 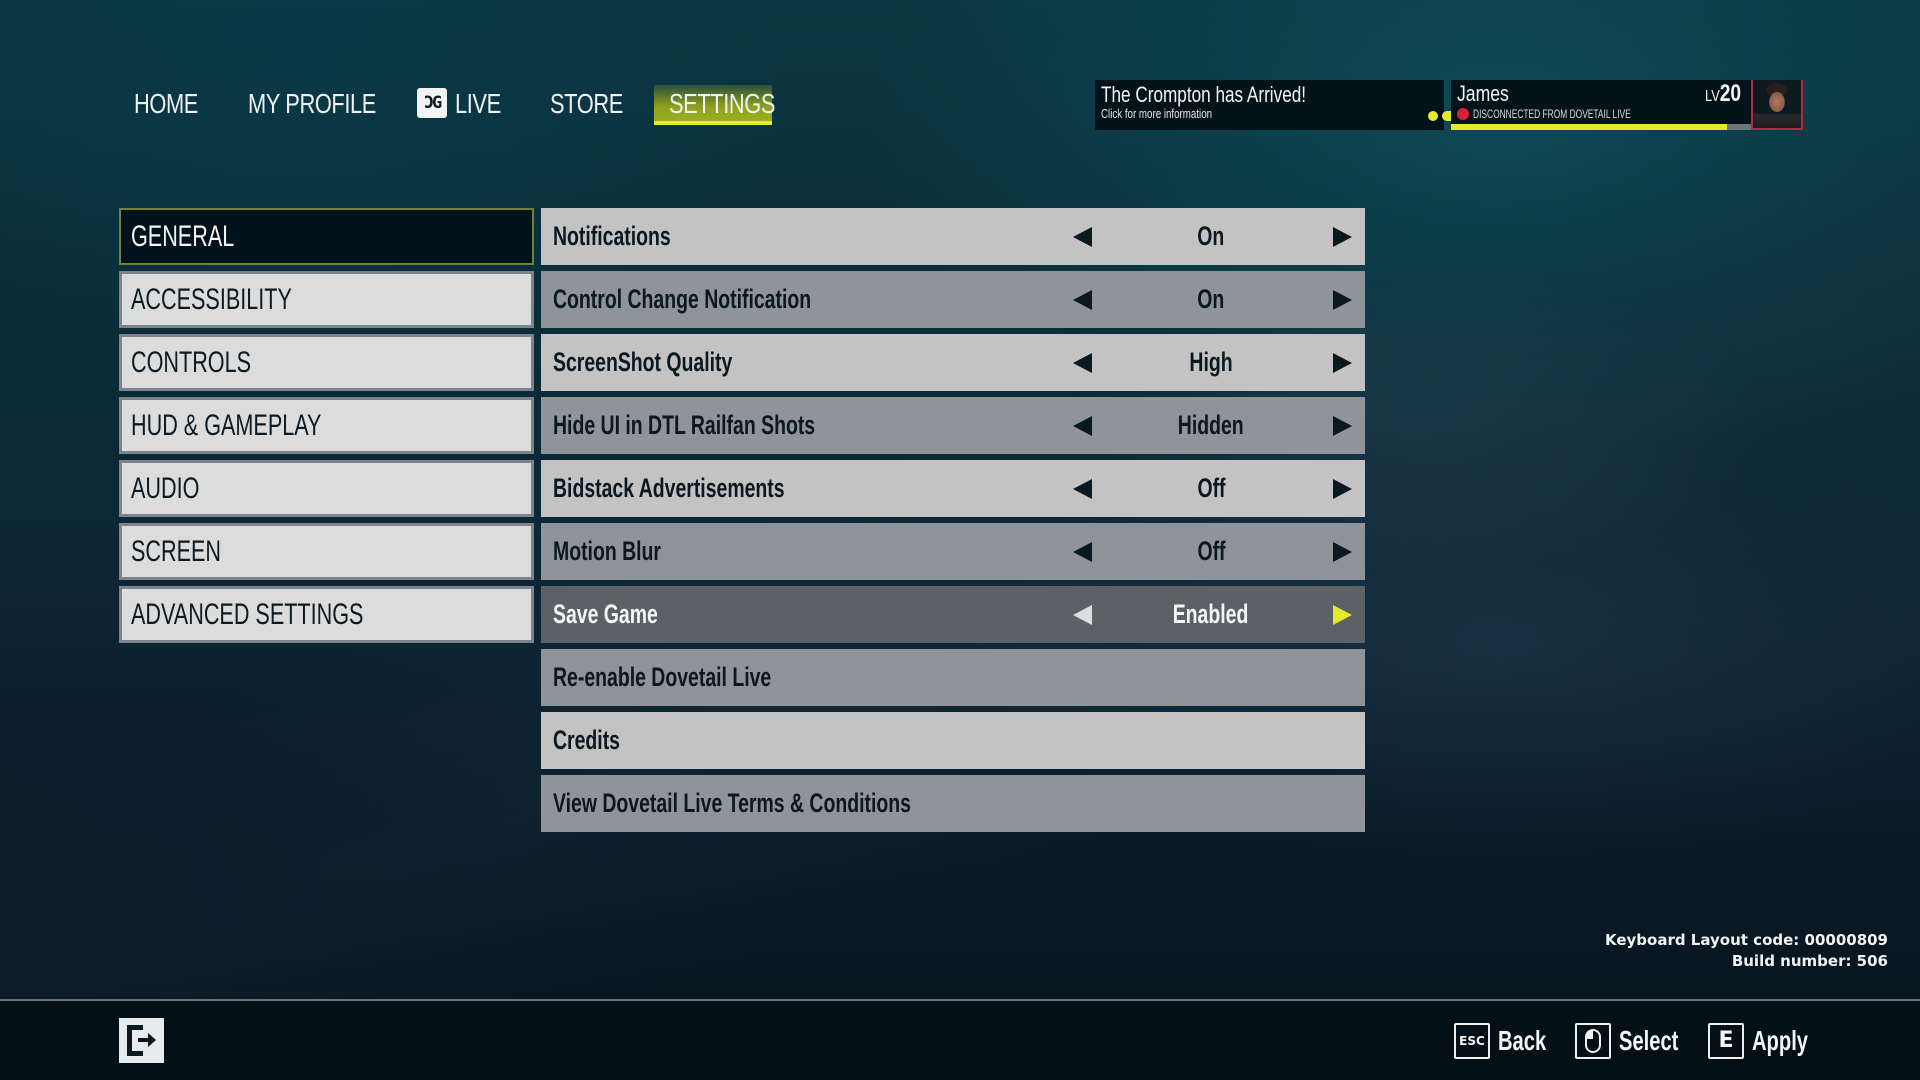 I want to click on avatar, so click(x=1777, y=105).